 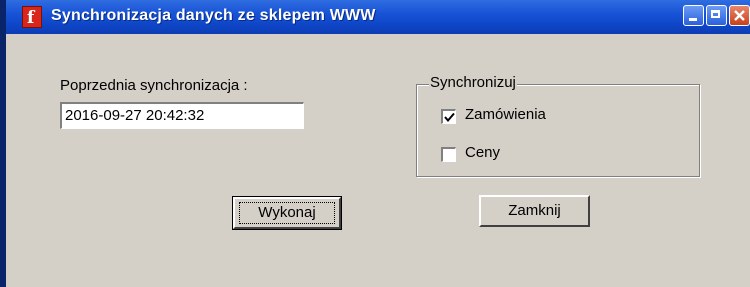 I want to click on close-button: Zamknij, so click(x=534, y=211).